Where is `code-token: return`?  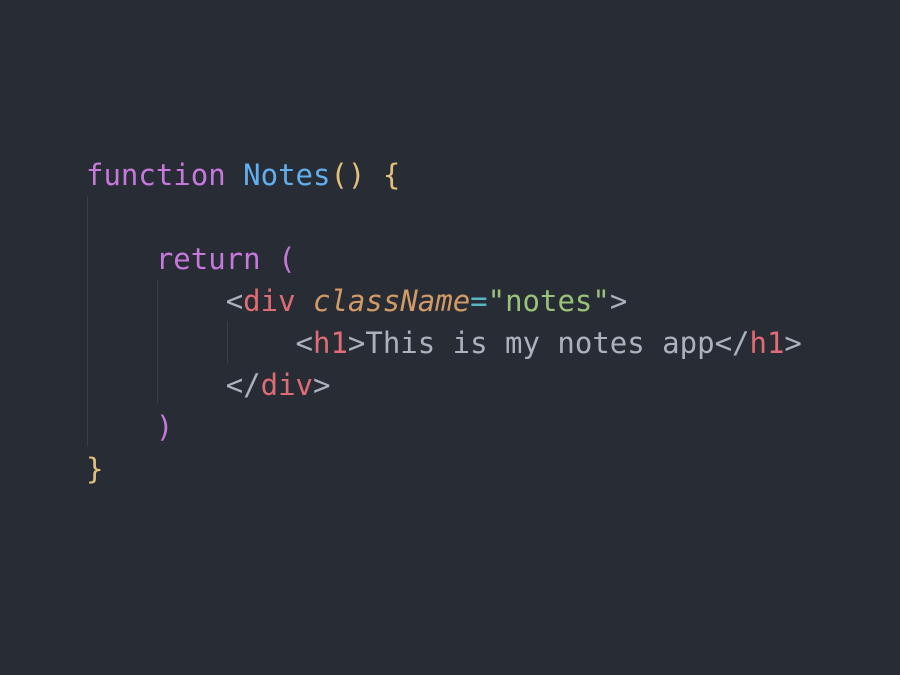 code-token: return is located at coordinates (208, 259).